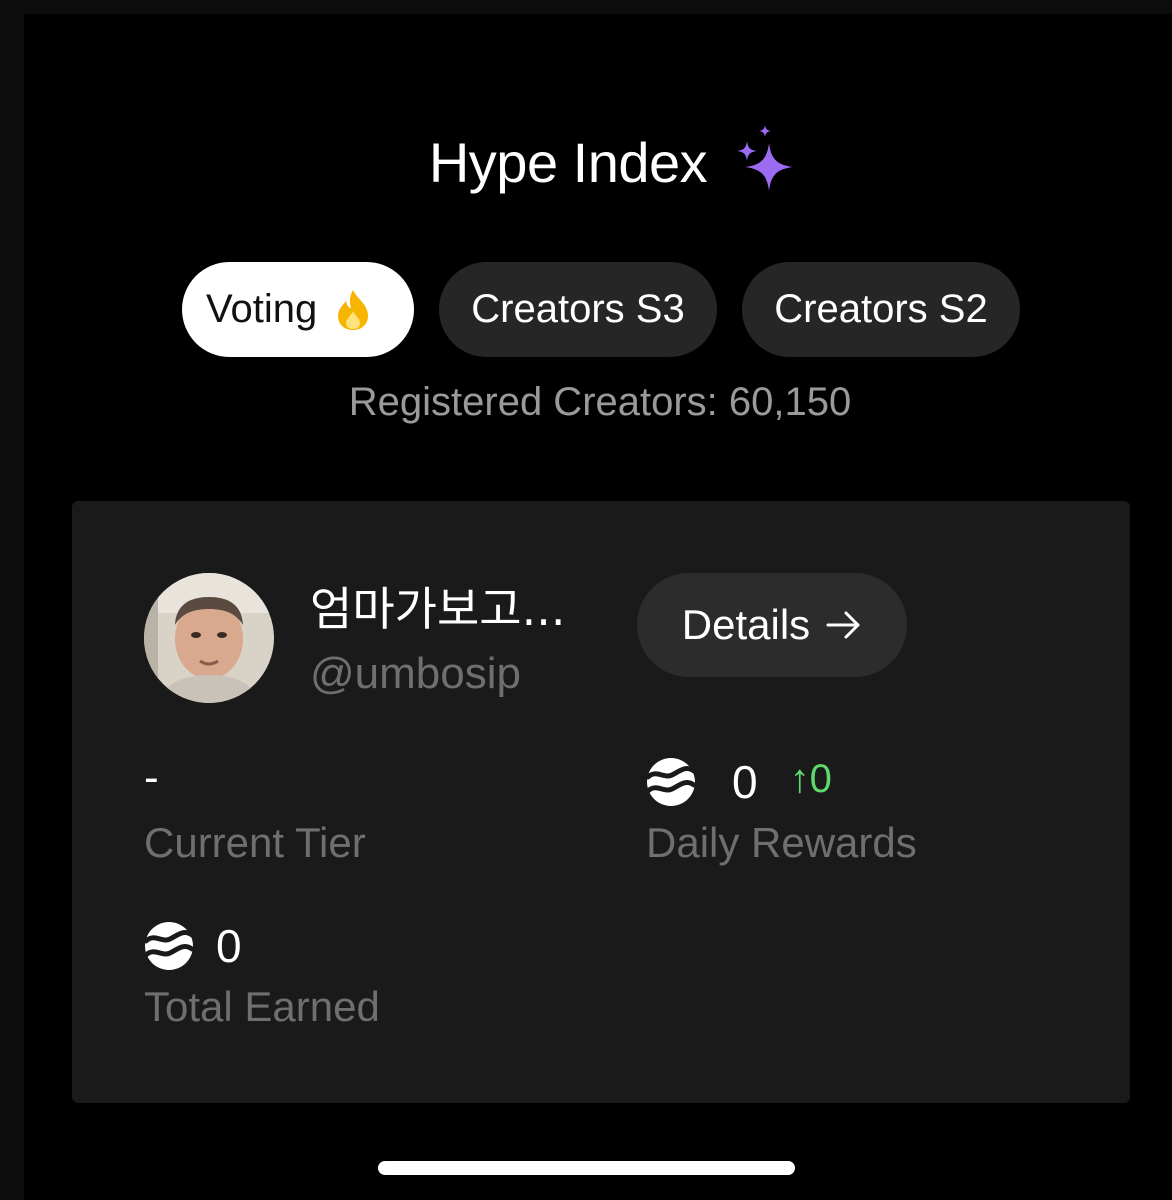 This screenshot has width=1172, height=1200. I want to click on fire-icon, so click(353, 309).